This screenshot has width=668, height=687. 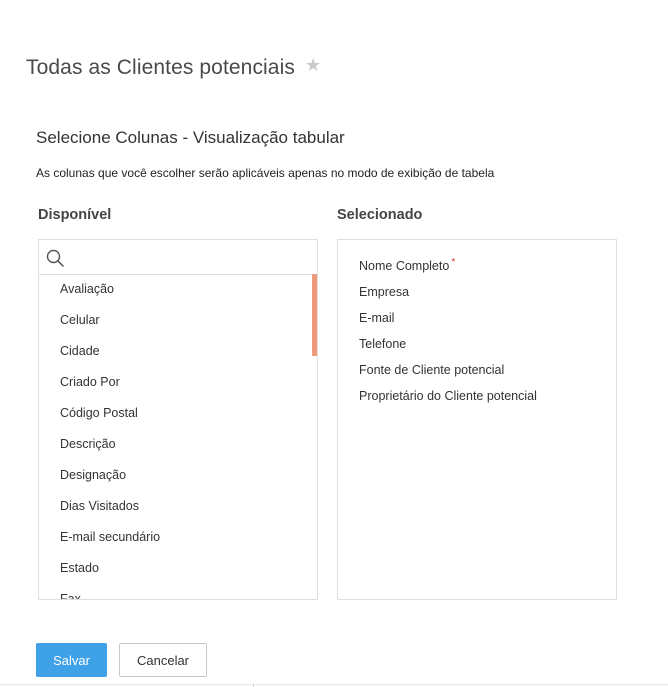 What do you see at coordinates (178, 592) in the screenshot?
I see `available-list-item: Fax` at bounding box center [178, 592].